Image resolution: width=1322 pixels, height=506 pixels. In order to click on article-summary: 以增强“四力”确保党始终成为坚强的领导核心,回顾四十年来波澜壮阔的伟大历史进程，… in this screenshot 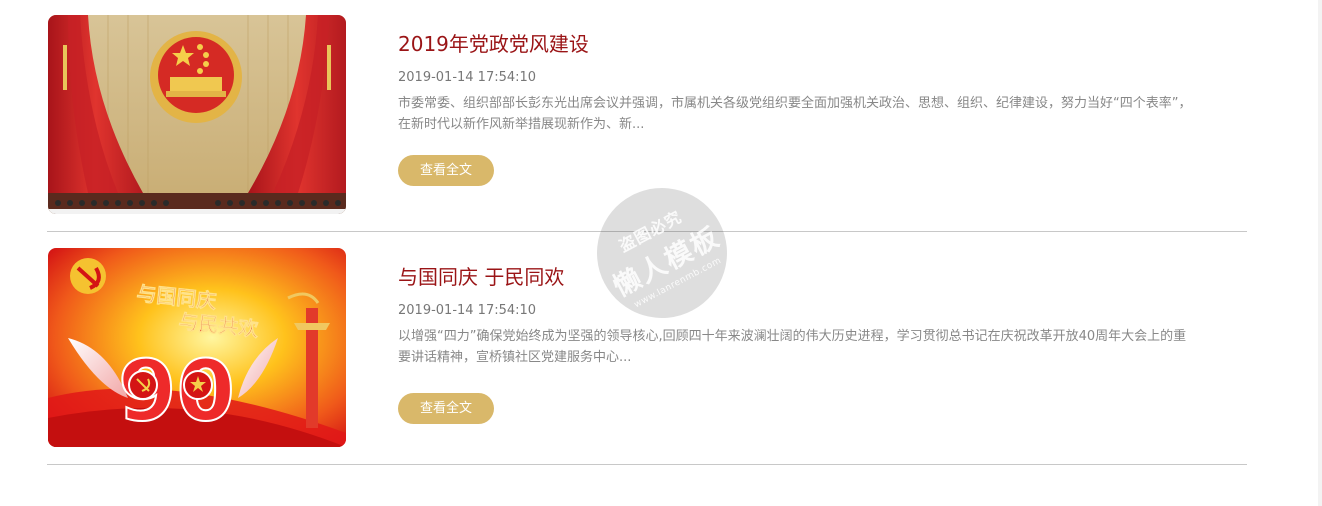, I will do `click(792, 347)`.